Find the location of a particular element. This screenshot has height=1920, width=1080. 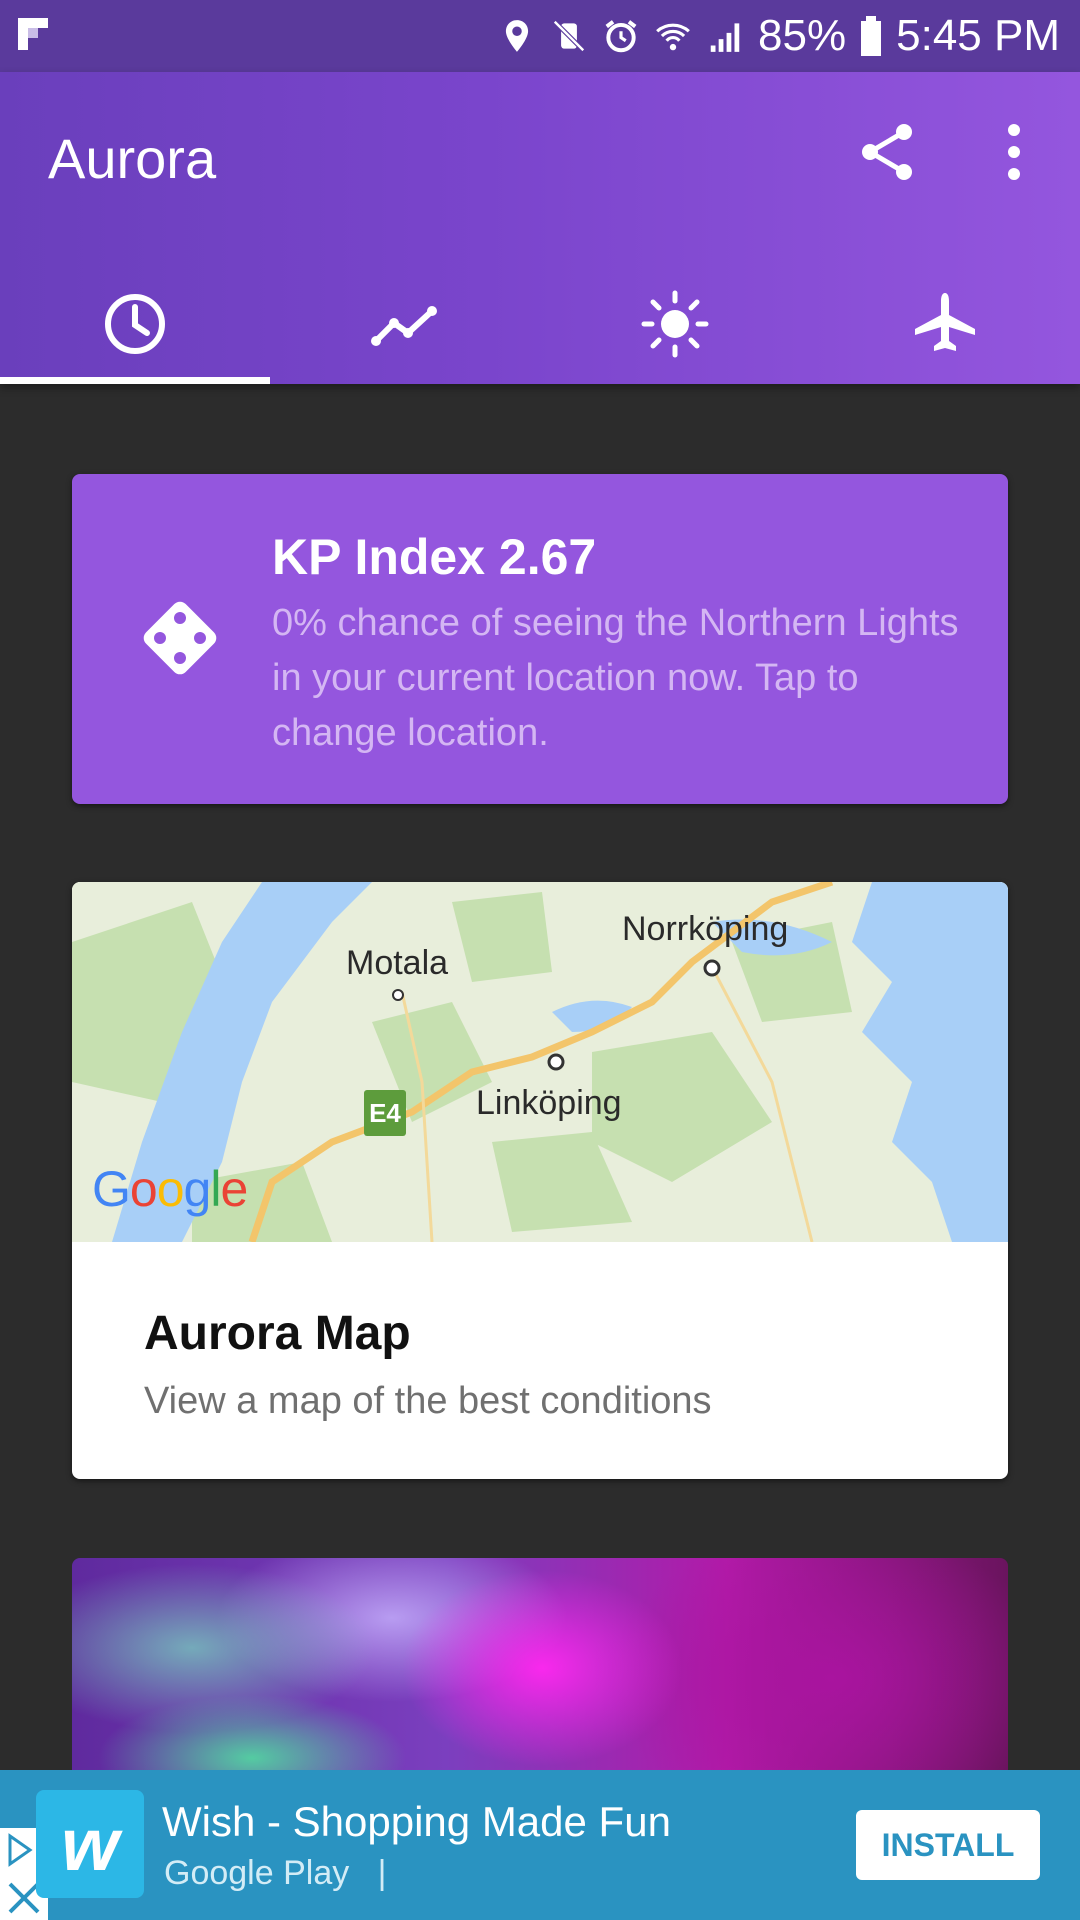

share-icon is located at coordinates (888, 152).